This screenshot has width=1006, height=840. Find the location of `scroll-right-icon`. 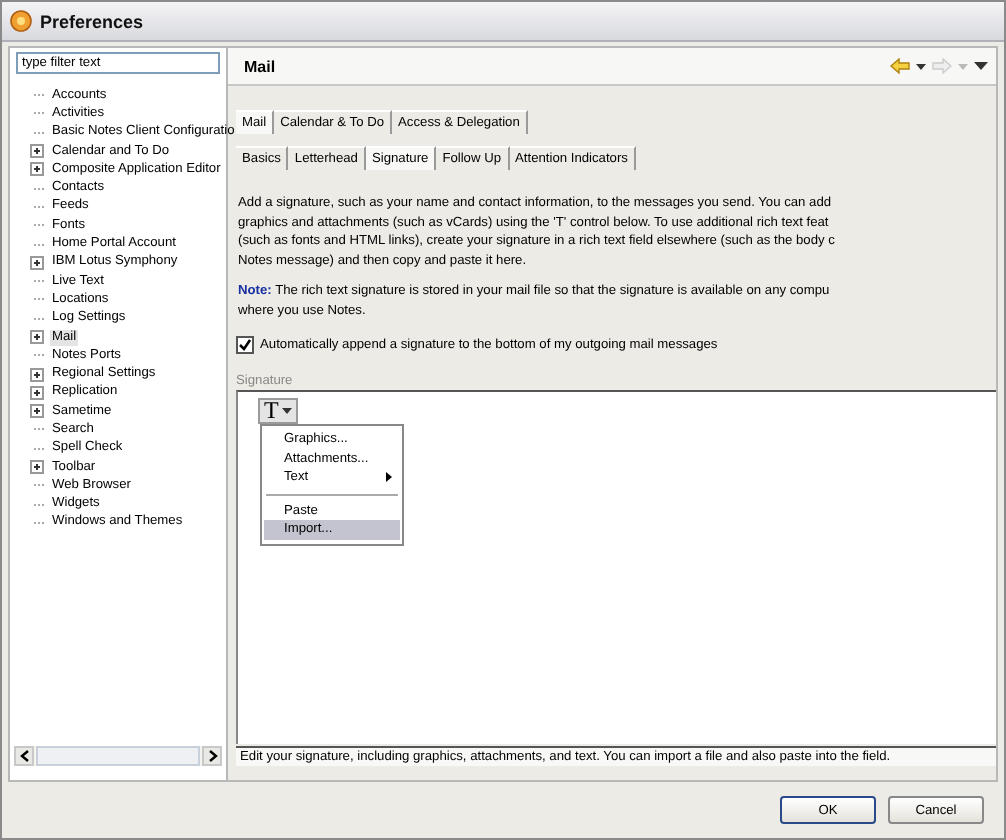

scroll-right-icon is located at coordinates (212, 756).